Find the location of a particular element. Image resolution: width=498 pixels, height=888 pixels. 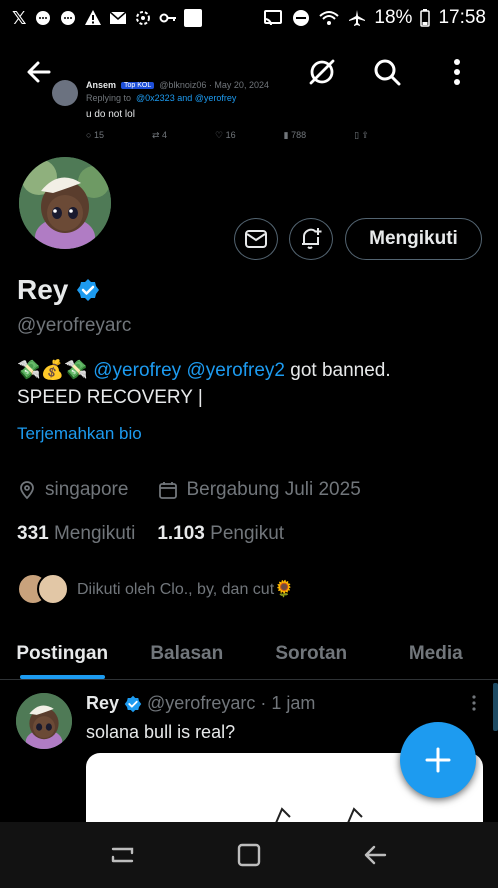

tab-highlights: Sorotan is located at coordinates (311, 653).